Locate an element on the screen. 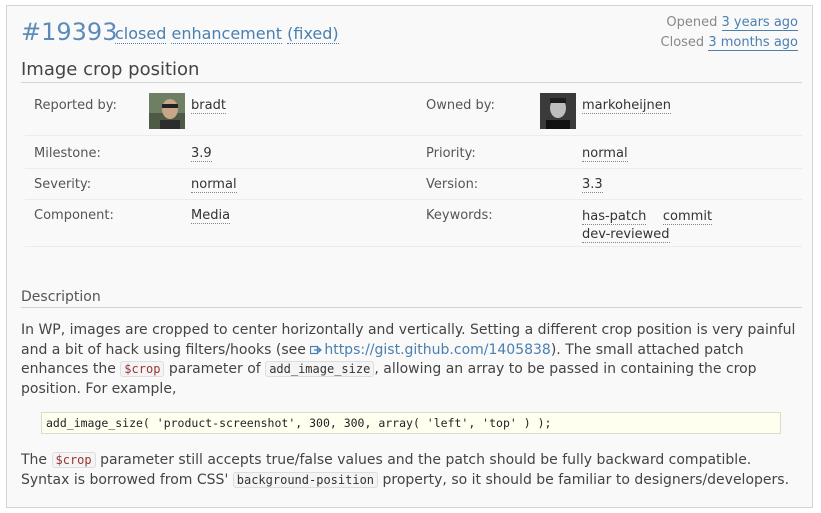 This screenshot has width=821, height=513. type-link: enhancement is located at coordinates (227, 34).